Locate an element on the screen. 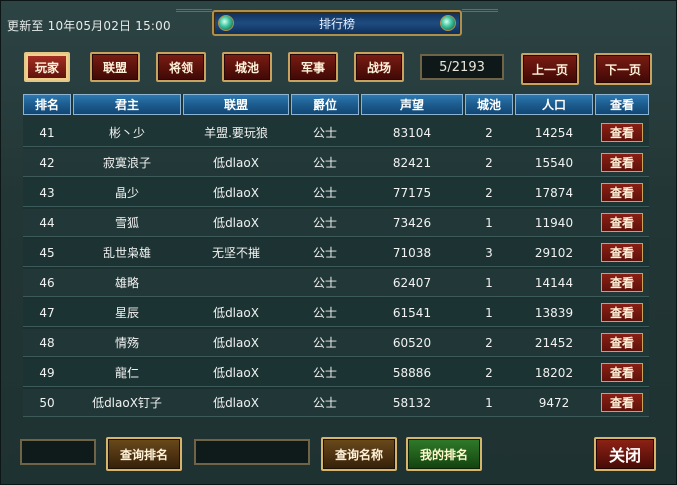  table-header: 排名 君主 联盟 爵位 声望 城池 人口 查看 is located at coordinates (336, 105).